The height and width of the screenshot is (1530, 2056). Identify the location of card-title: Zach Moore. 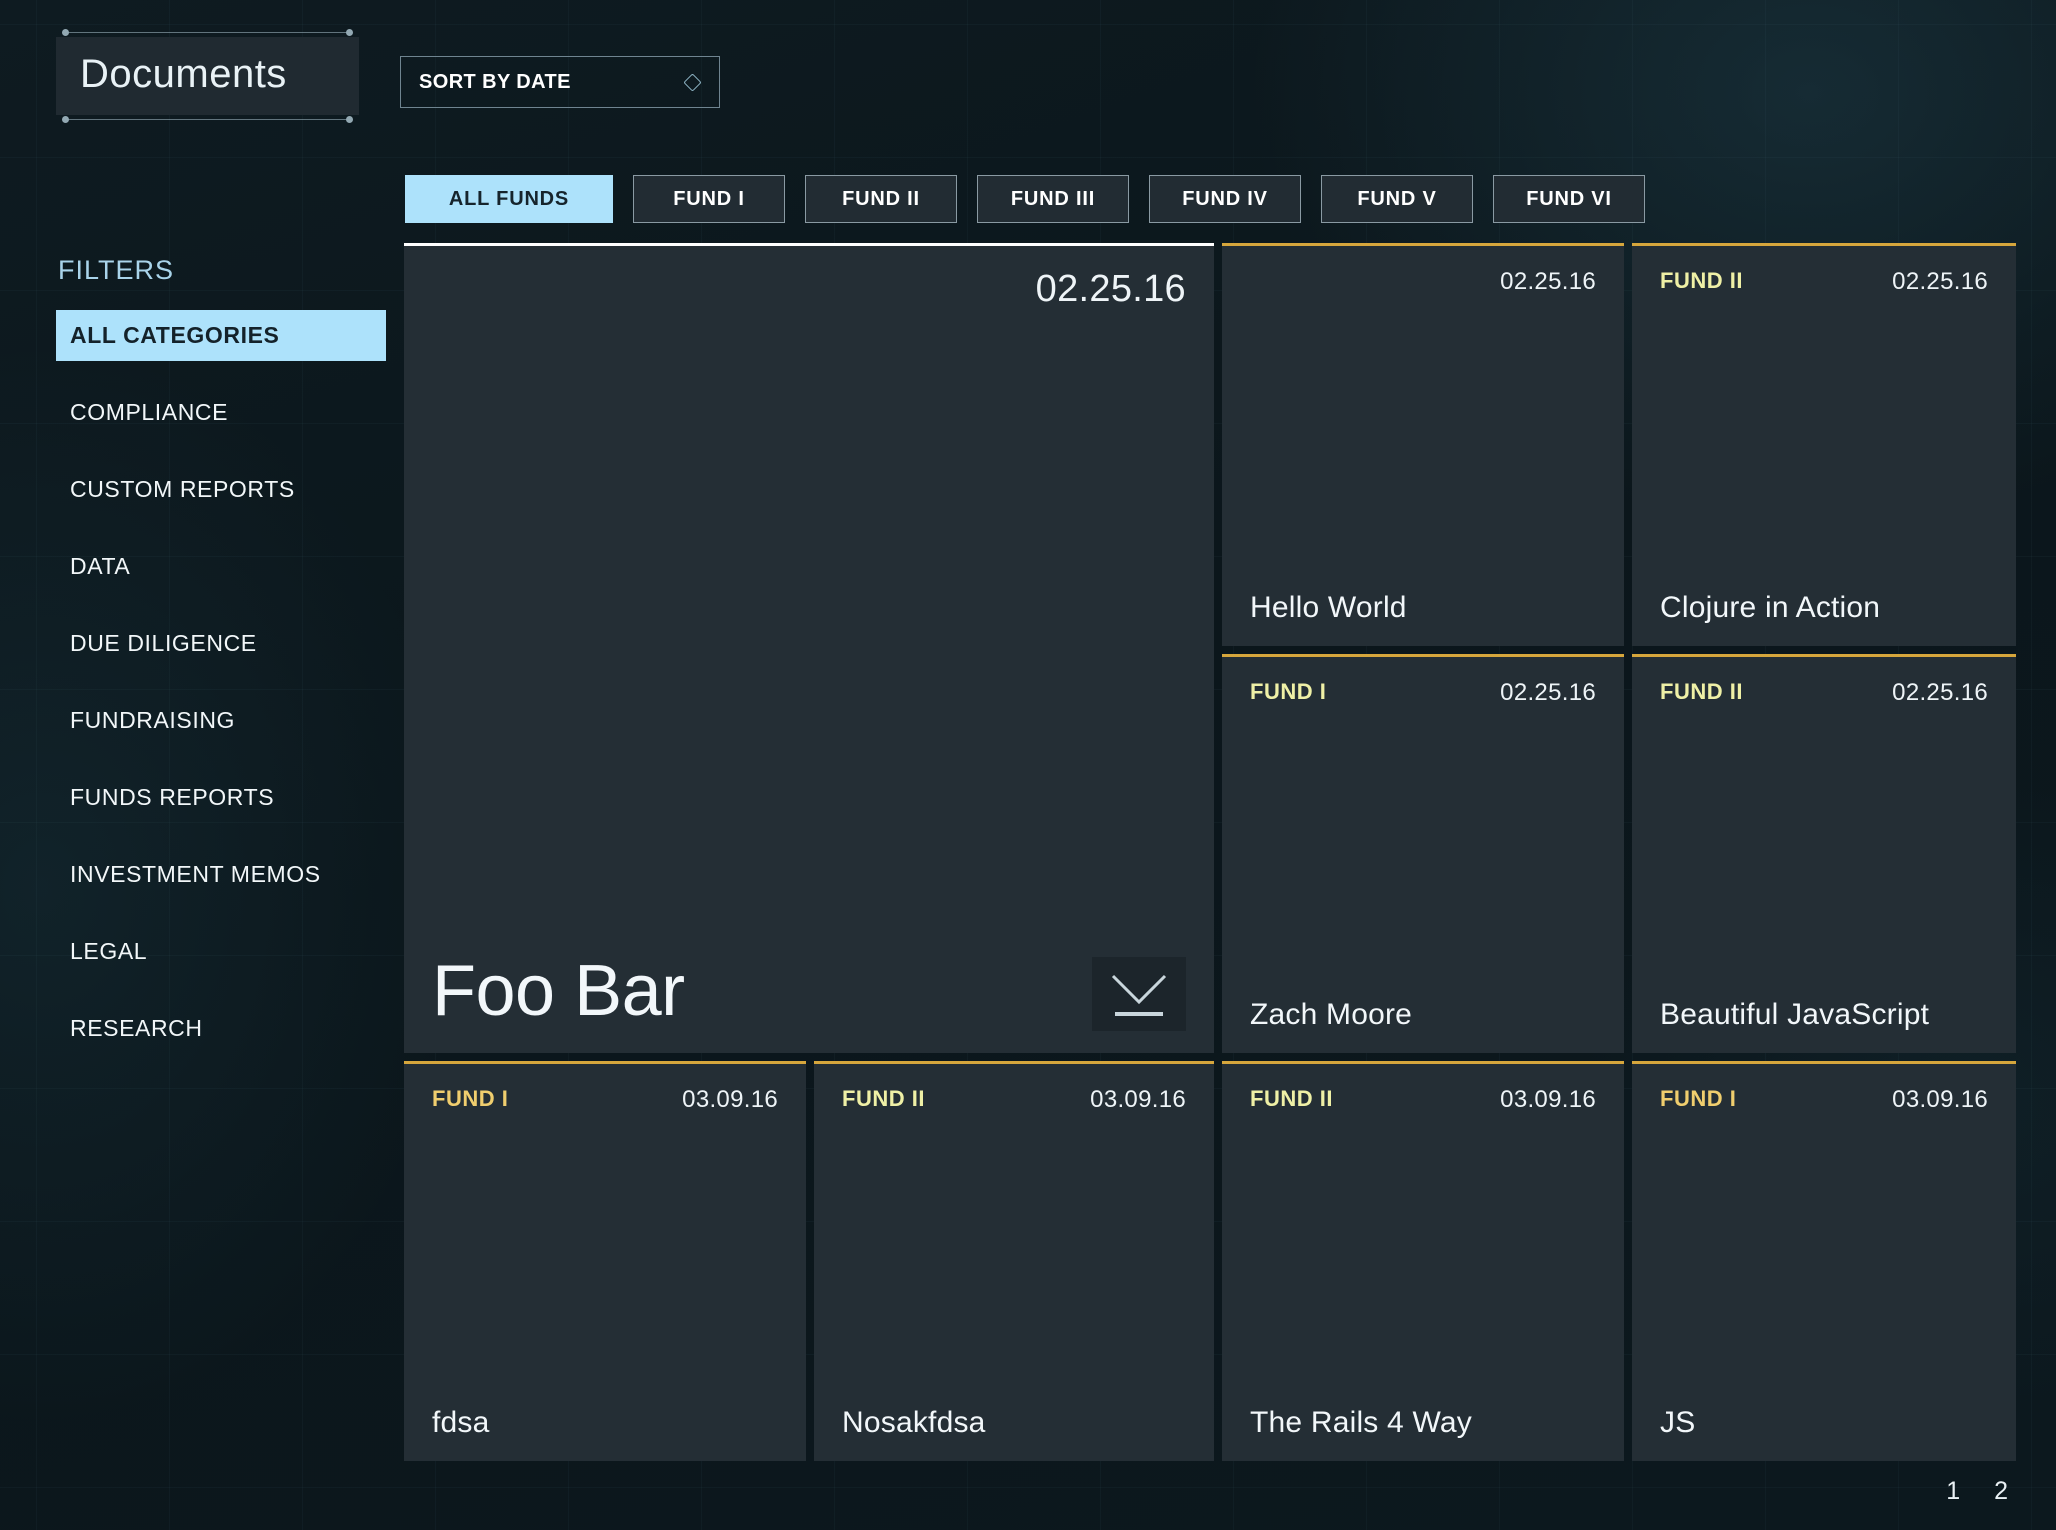
(1331, 1014).